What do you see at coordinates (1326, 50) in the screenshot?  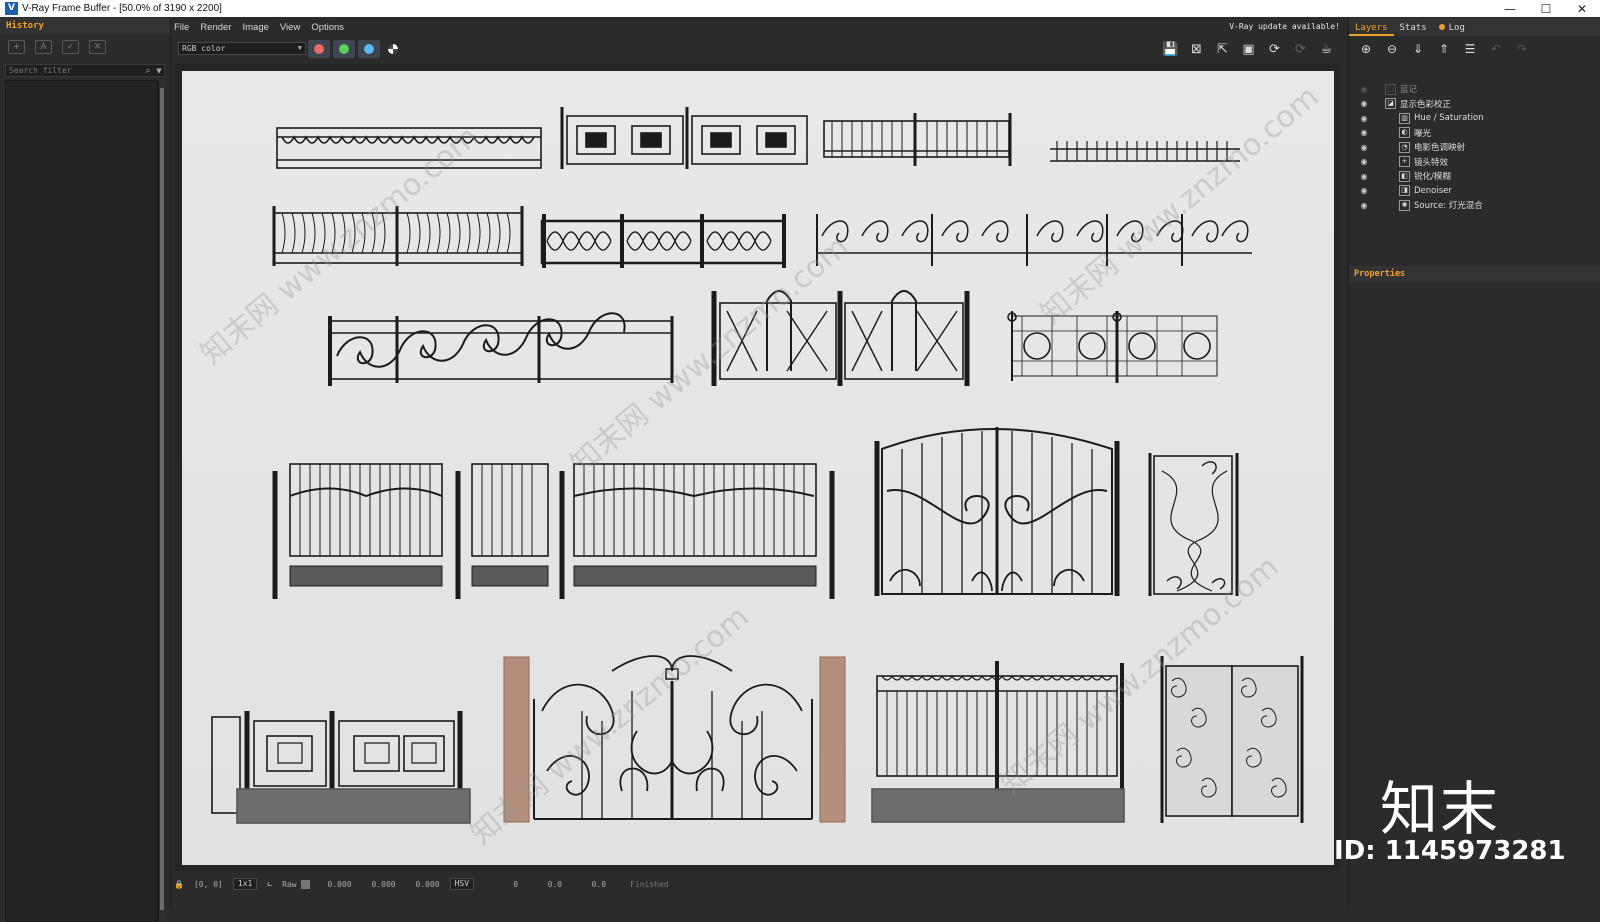 I see `render-teapot-icon: ☕` at bounding box center [1326, 50].